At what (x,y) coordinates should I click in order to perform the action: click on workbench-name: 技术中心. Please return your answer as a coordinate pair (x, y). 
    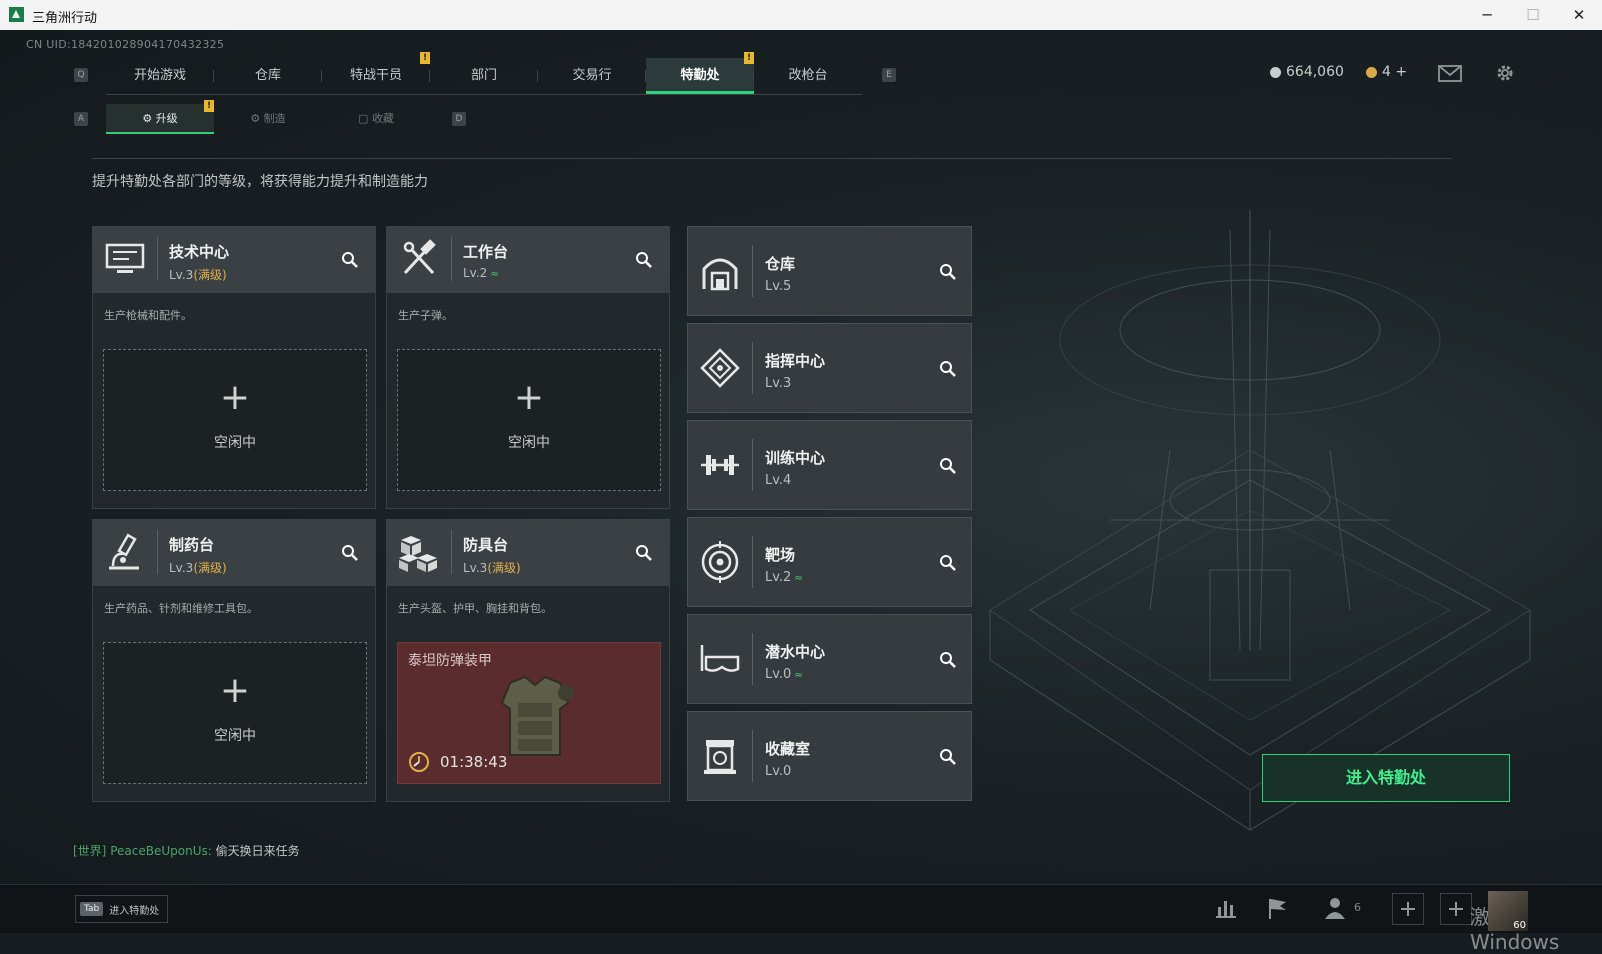
    Looking at the image, I should click on (199, 252).